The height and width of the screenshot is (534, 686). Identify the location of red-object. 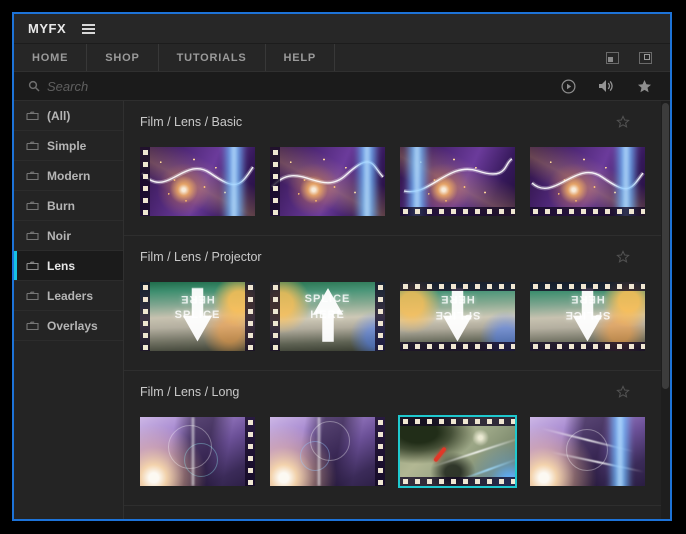
(440, 454).